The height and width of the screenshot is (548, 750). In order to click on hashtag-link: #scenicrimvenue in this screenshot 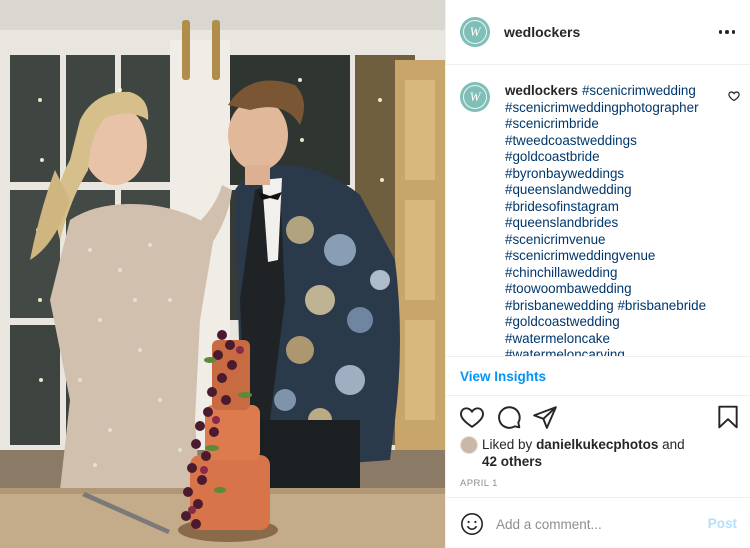, I will do `click(555, 239)`.